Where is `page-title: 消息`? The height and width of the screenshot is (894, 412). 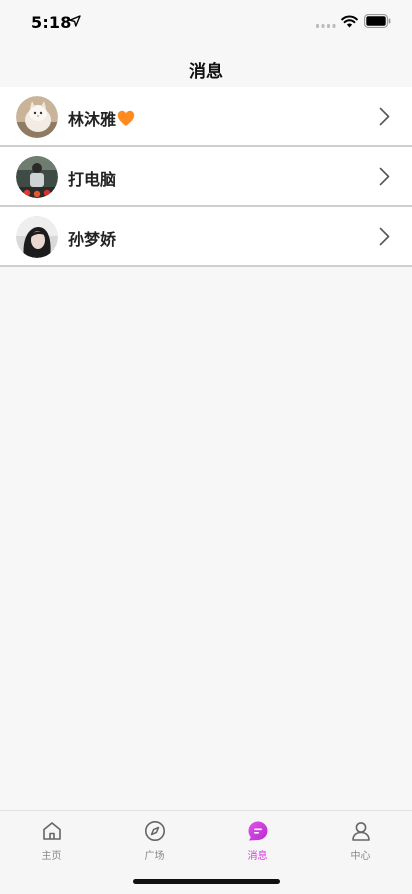 page-title: 消息 is located at coordinates (206, 72).